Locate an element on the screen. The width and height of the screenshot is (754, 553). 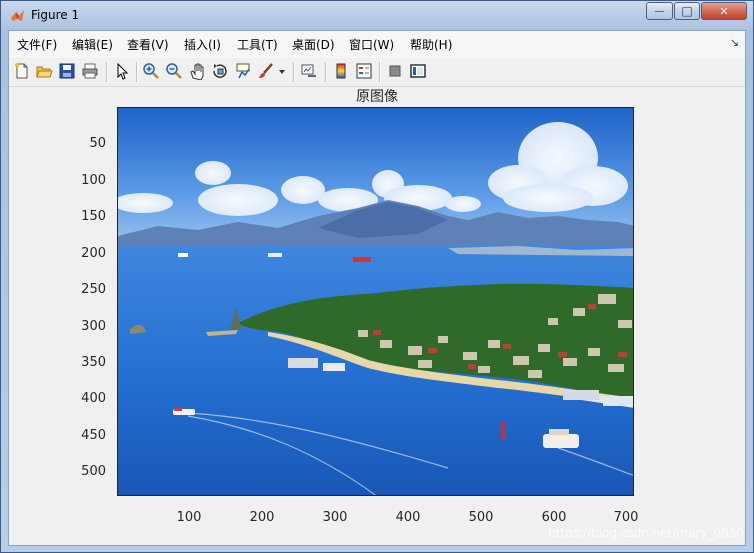
y-tick-label: 250 is located at coordinates (93, 289).